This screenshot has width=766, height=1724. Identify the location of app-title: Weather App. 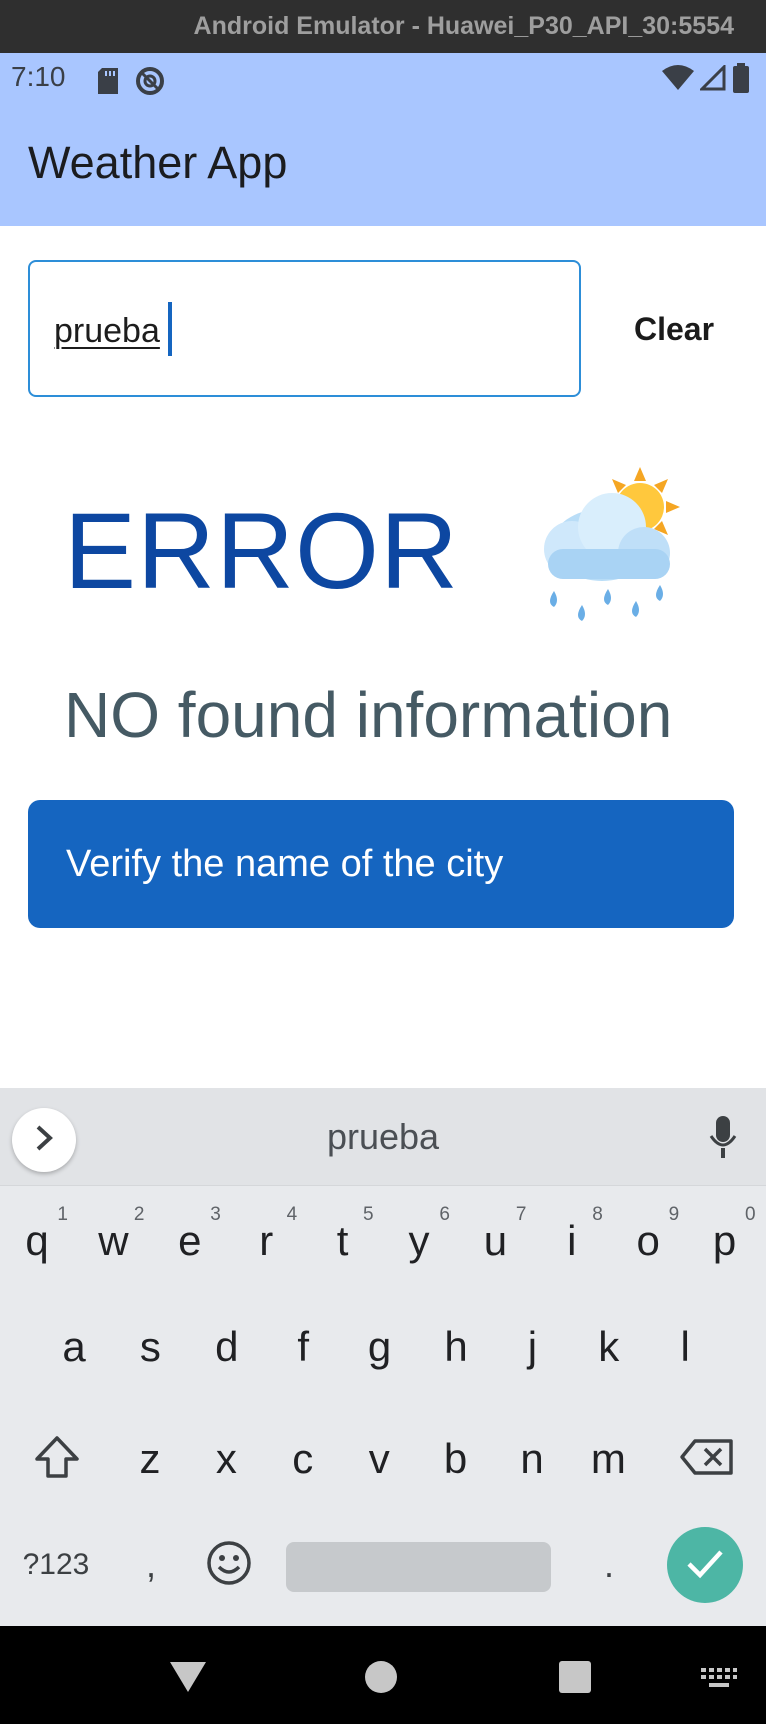
(158, 162).